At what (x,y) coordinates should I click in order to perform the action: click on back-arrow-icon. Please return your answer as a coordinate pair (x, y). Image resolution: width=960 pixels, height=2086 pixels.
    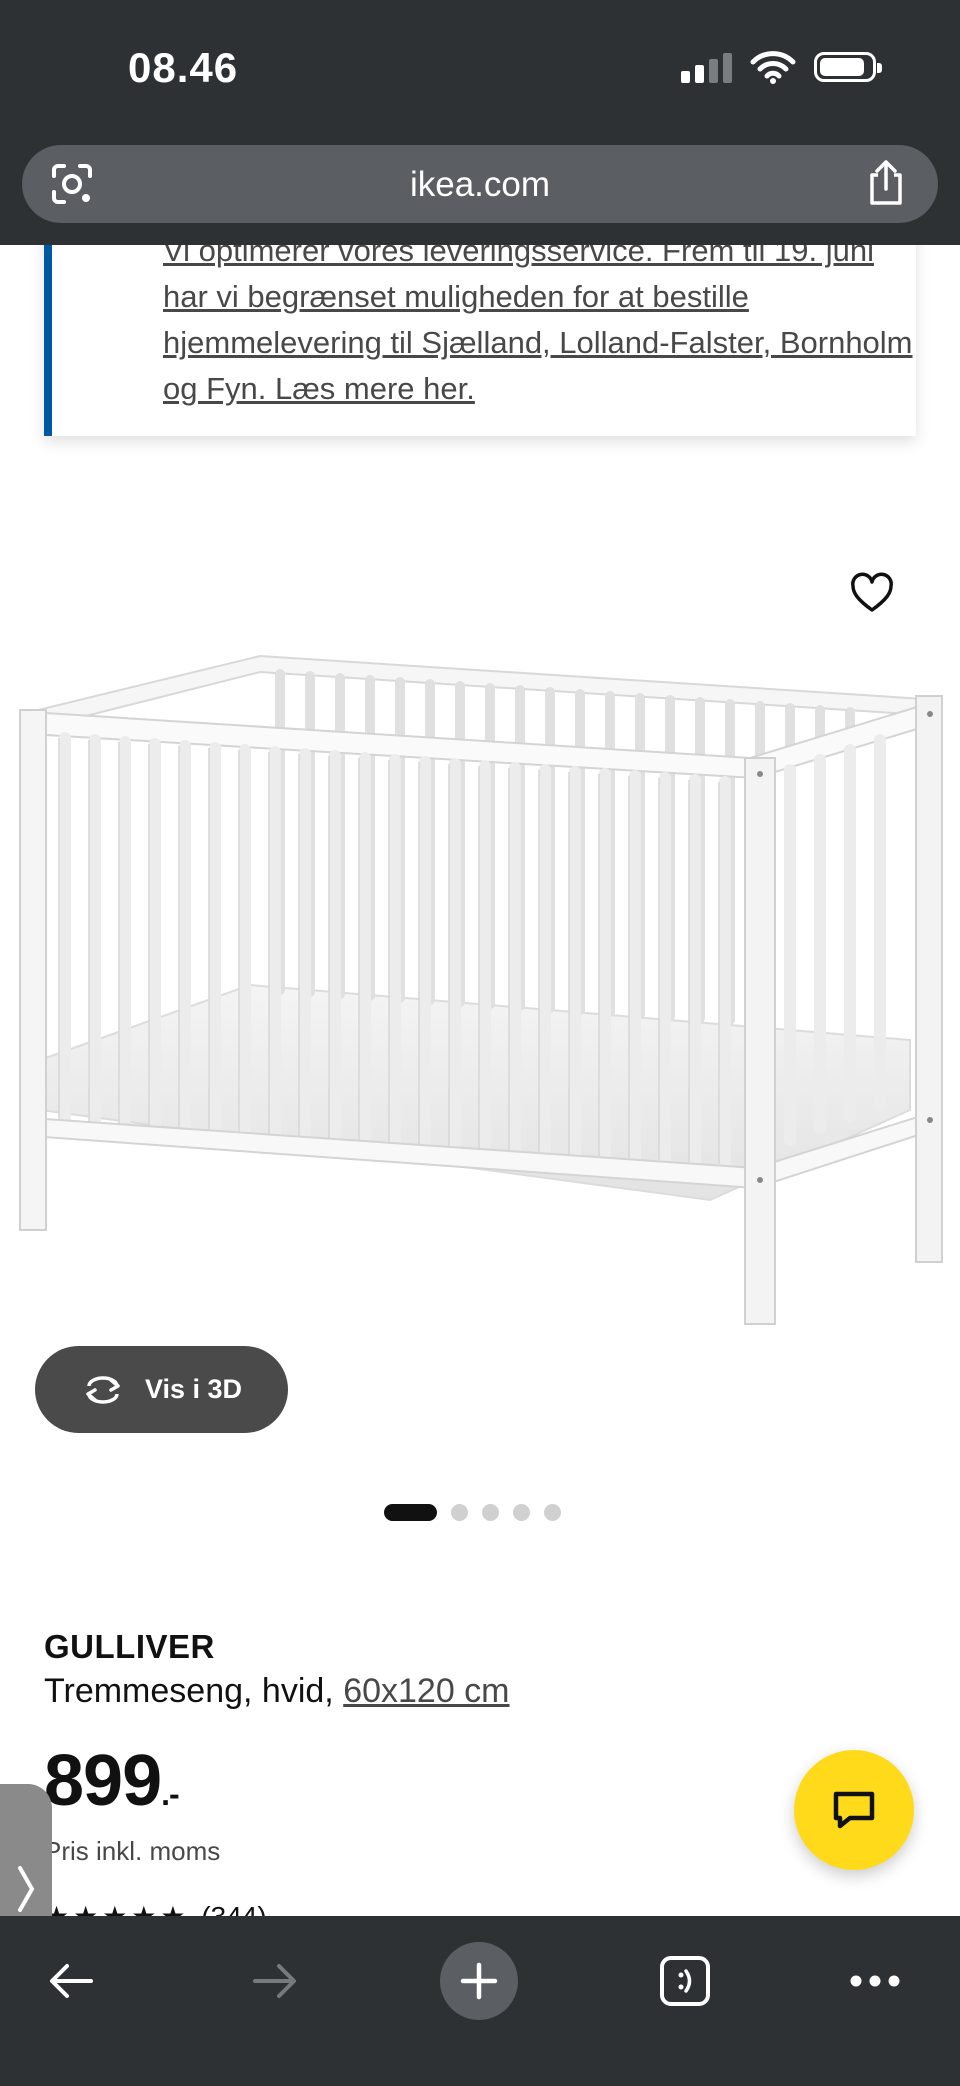
    Looking at the image, I should click on (71, 1981).